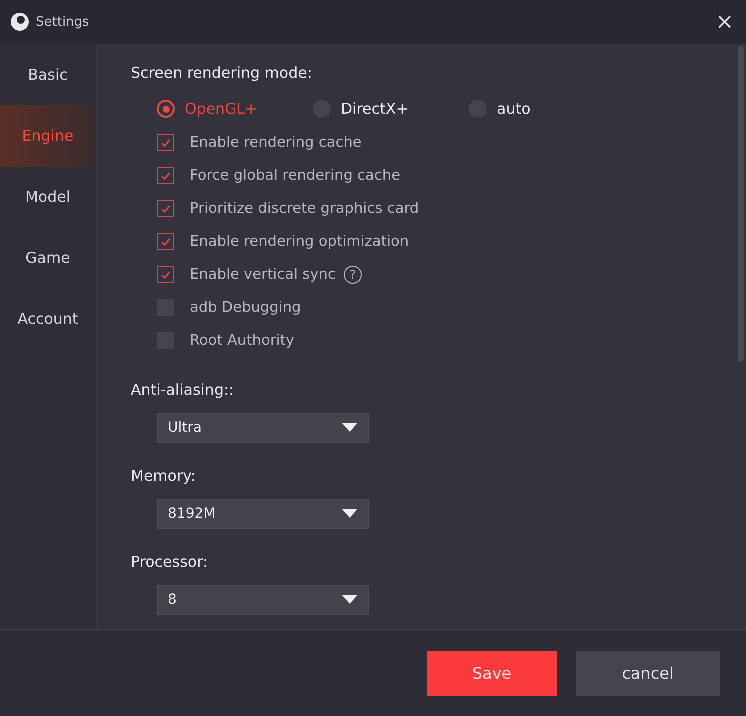  Describe the element at coordinates (48, 75) in the screenshot. I see `sidebar-tab: Basic` at that location.